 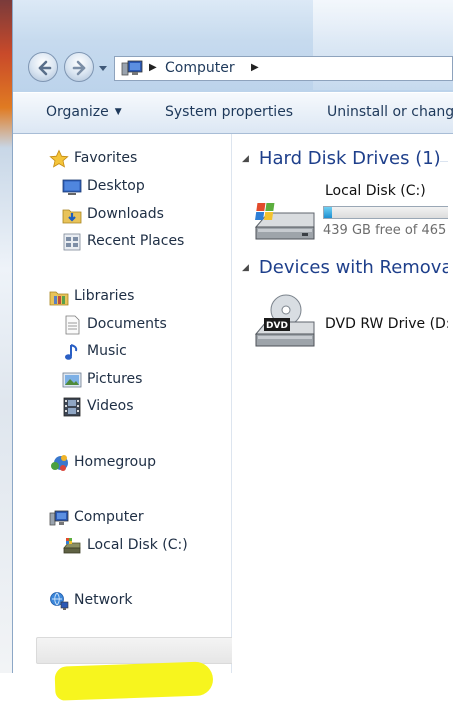 What do you see at coordinates (72, 325) in the screenshot?
I see `documents-icon` at bounding box center [72, 325].